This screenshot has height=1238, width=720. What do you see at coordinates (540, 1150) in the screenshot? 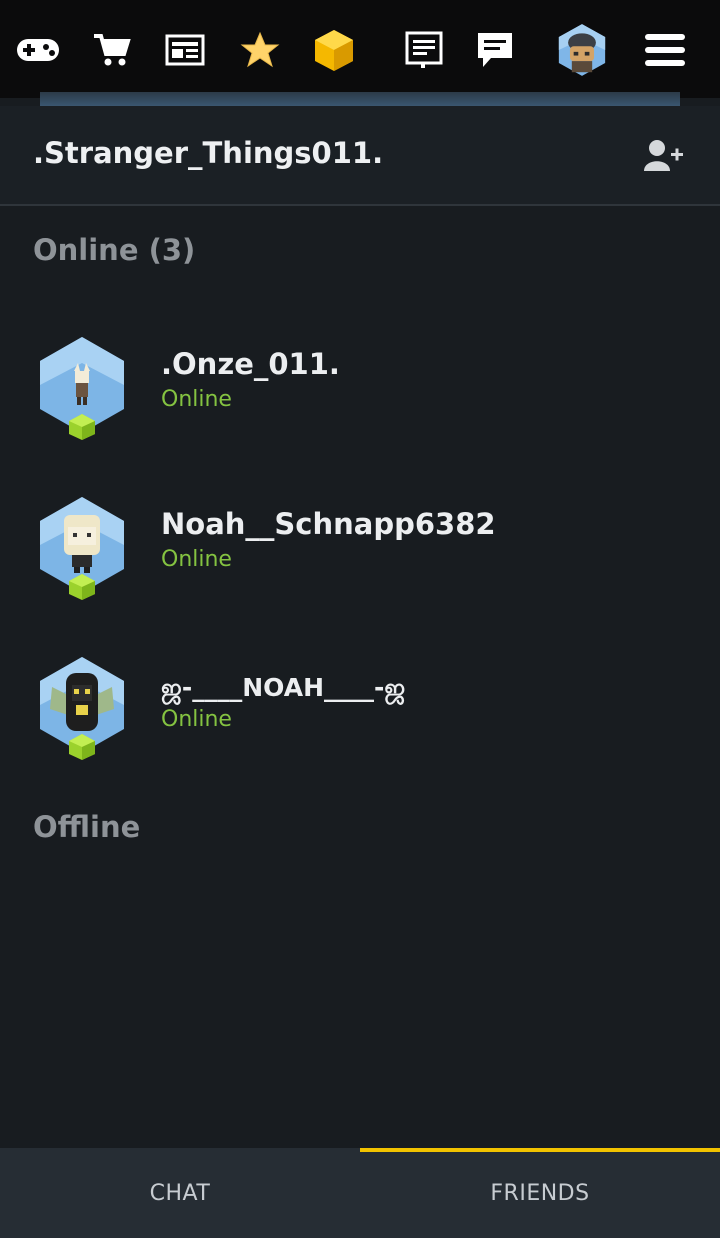
I see `active-tab-indicator` at bounding box center [540, 1150].